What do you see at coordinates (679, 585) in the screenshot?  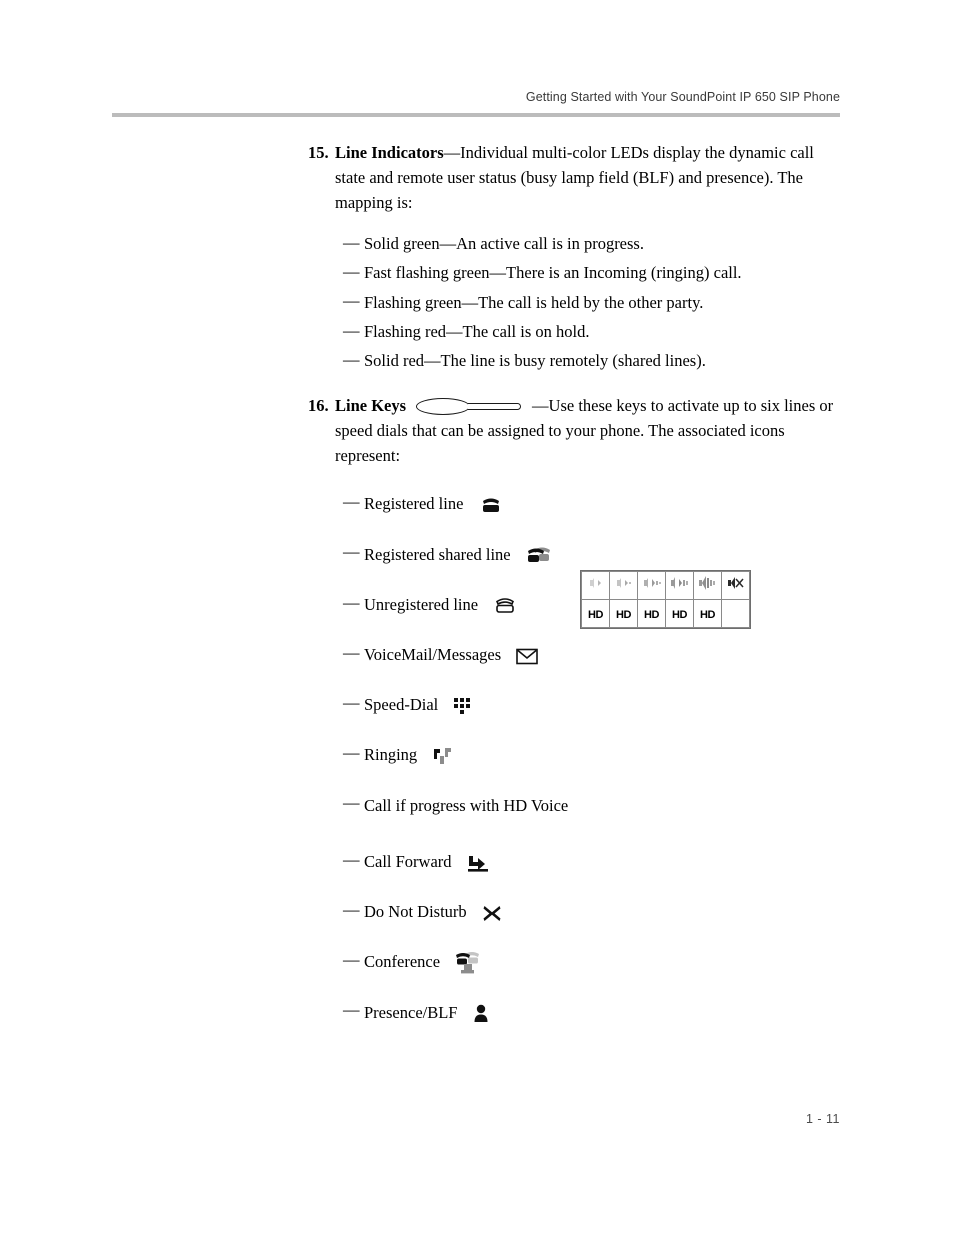 I see `speaker-wave-4-icon` at bounding box center [679, 585].